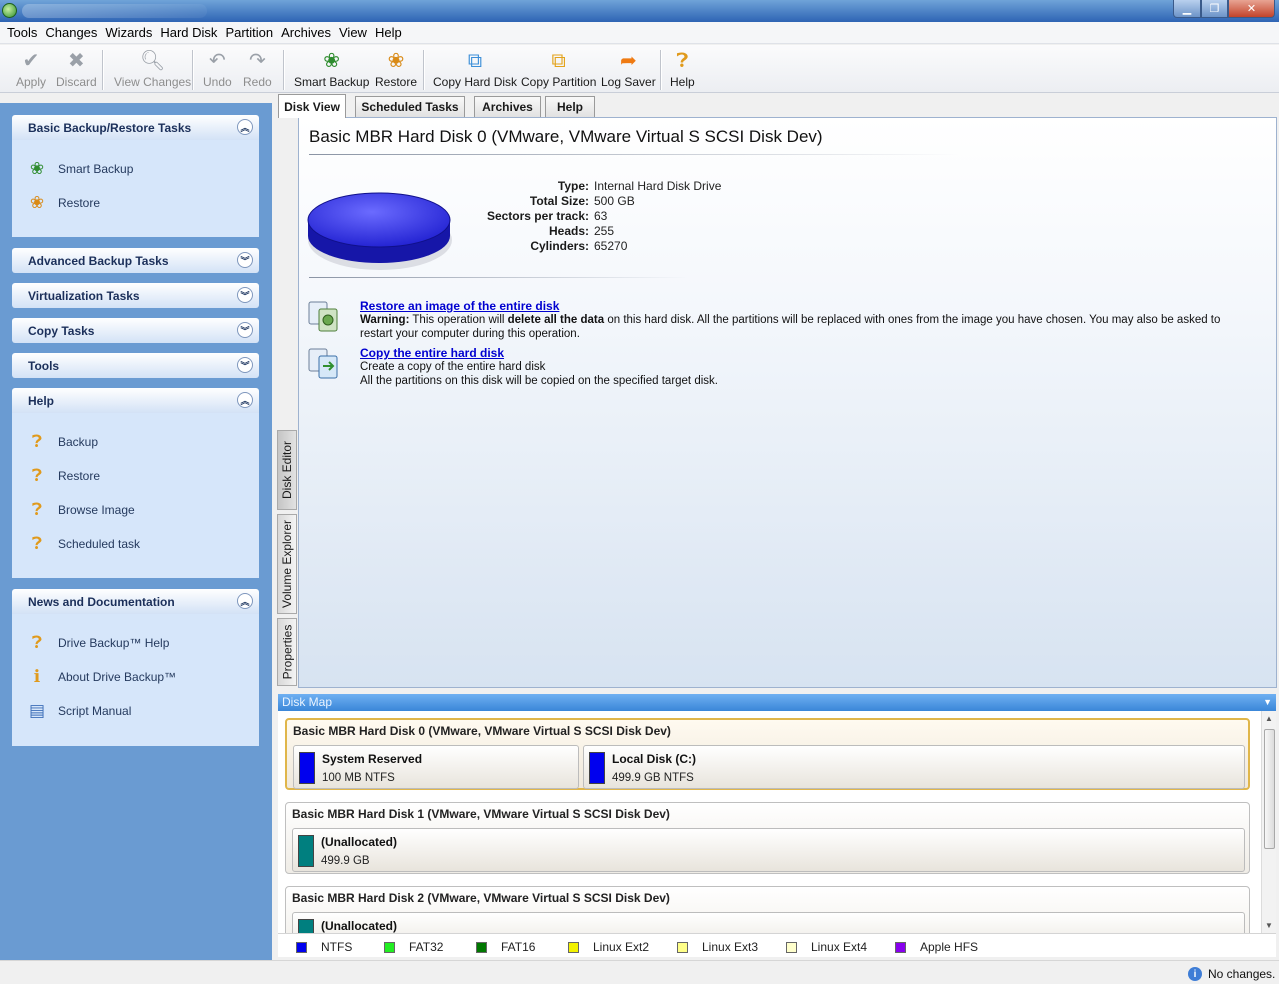  I want to click on partition-local-disk-c: Local Disk (C:) 499.9 GB NTFS, so click(914, 767).